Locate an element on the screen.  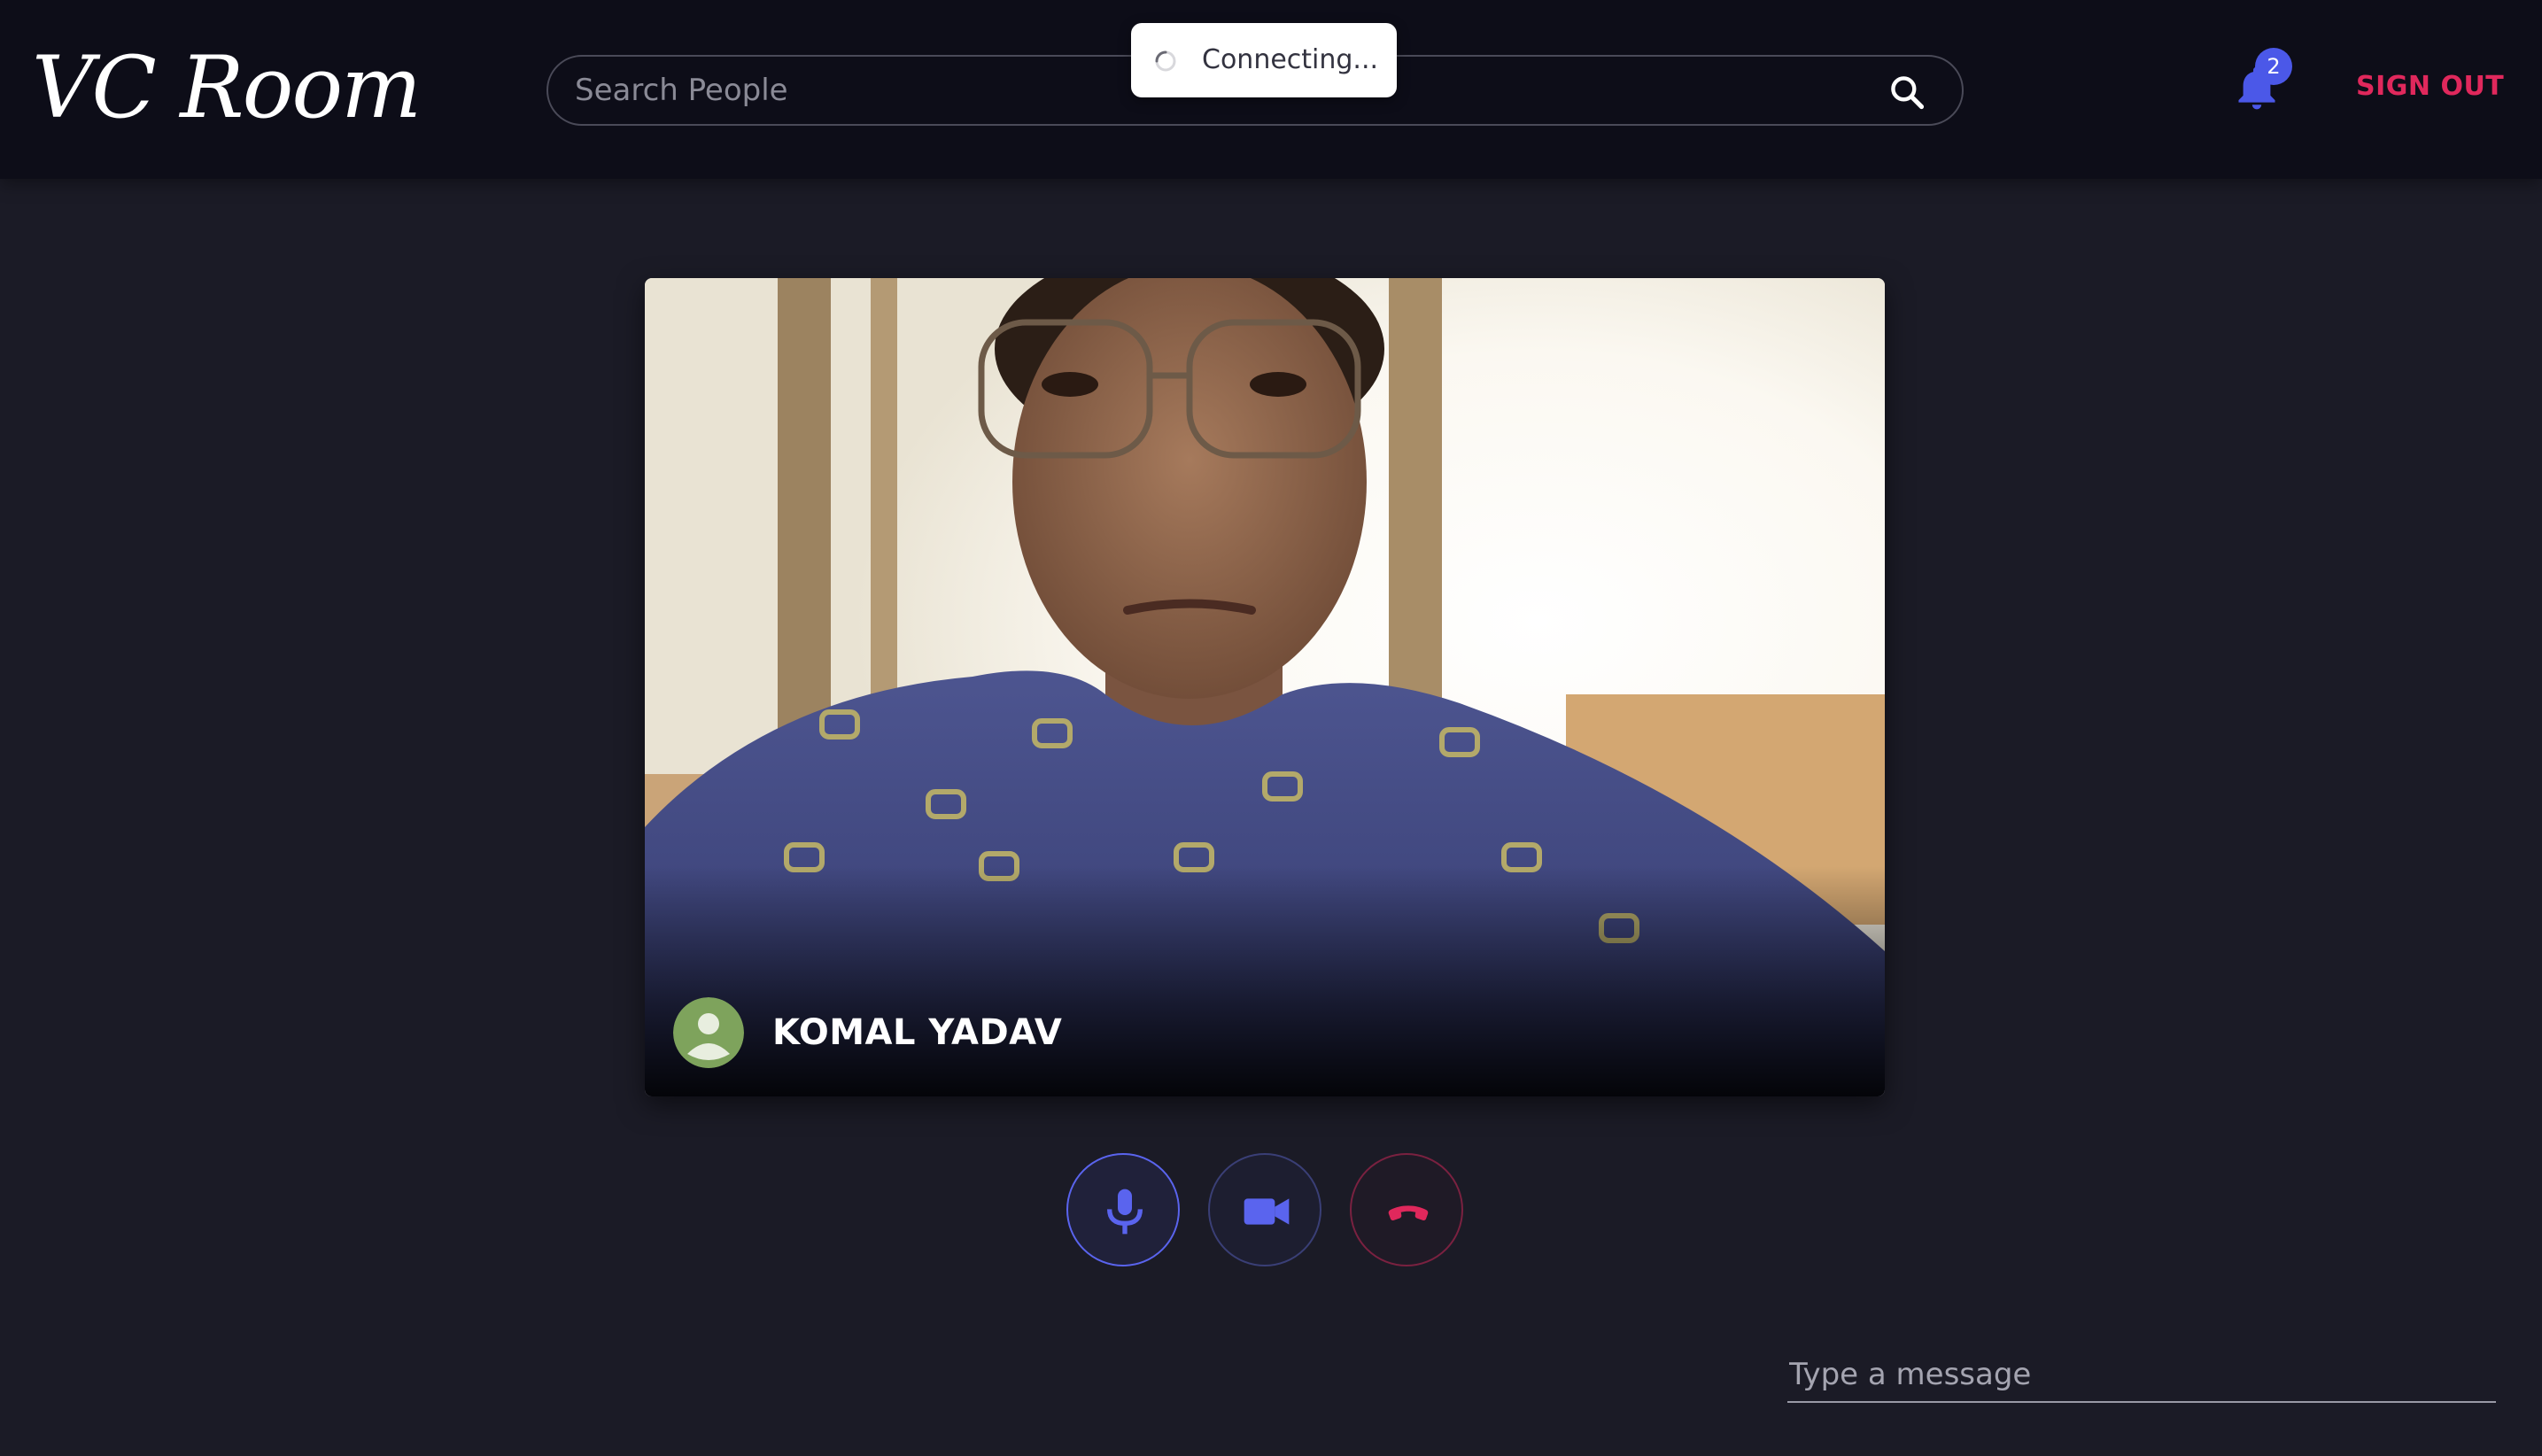
mute-microphone-button is located at coordinates (1123, 1209).